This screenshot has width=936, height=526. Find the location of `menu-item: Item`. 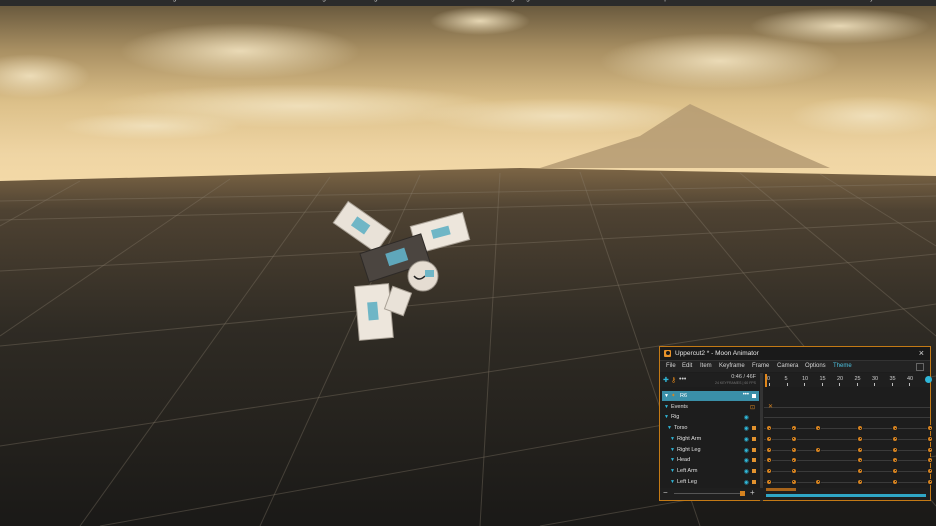

menu-item: Item is located at coordinates (706, 366).